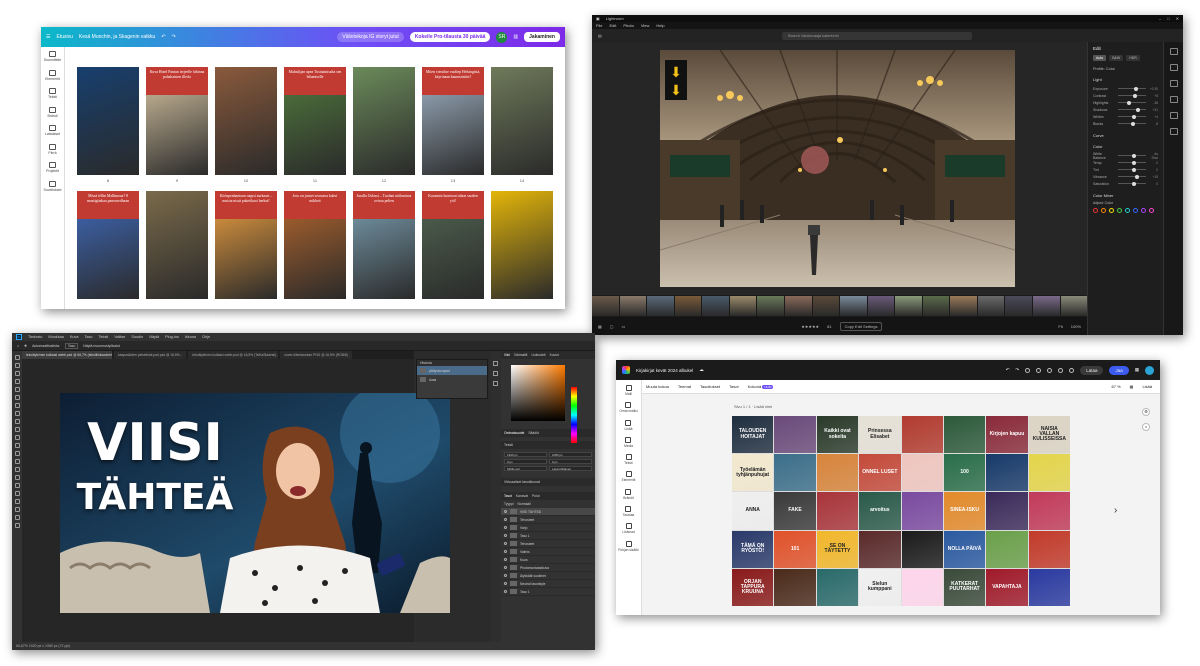  Describe the element at coordinates (1173, 67) in the screenshot. I see `crop-tool-icon` at that location.